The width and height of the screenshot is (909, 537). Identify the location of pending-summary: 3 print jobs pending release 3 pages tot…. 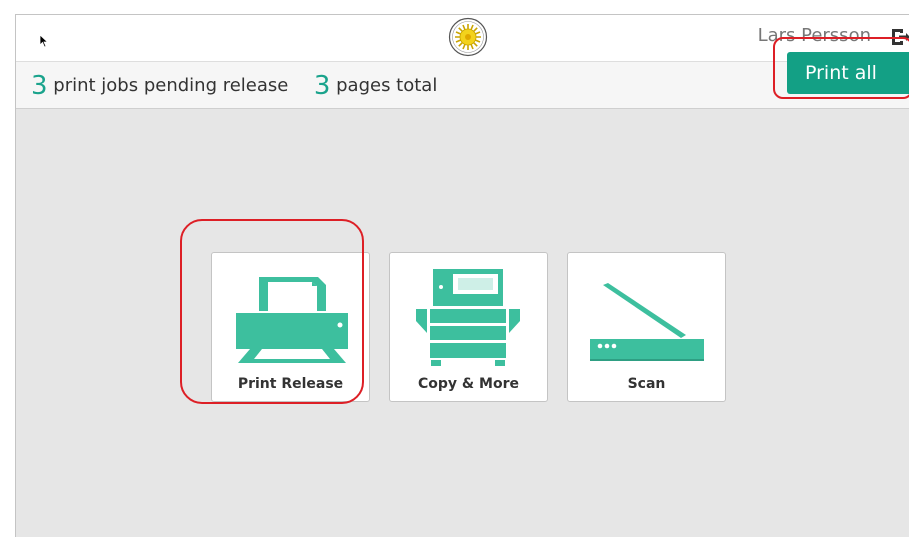
(234, 86).